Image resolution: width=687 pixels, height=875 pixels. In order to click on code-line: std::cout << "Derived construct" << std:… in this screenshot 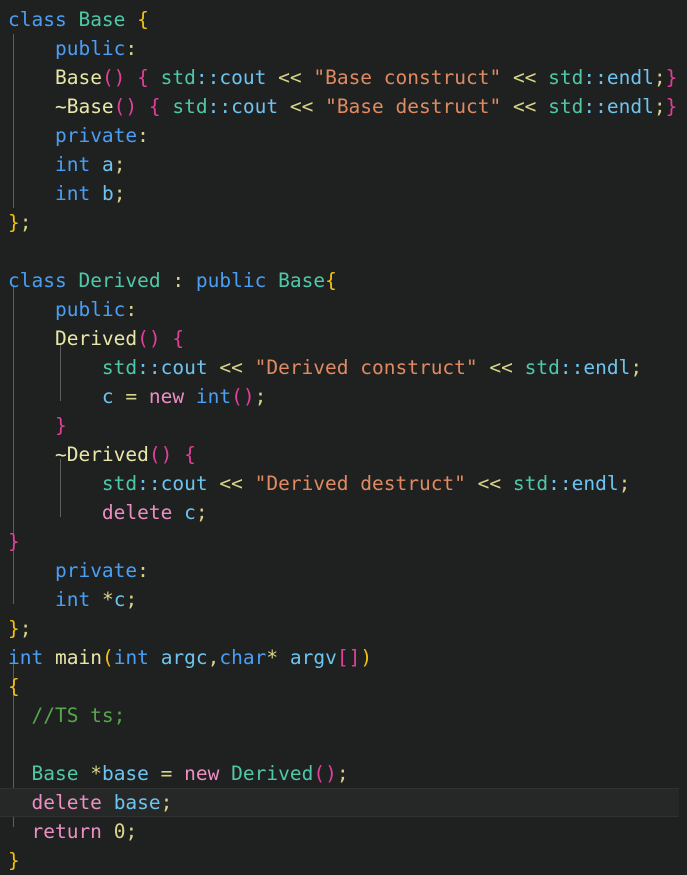, I will do `click(343, 367)`.